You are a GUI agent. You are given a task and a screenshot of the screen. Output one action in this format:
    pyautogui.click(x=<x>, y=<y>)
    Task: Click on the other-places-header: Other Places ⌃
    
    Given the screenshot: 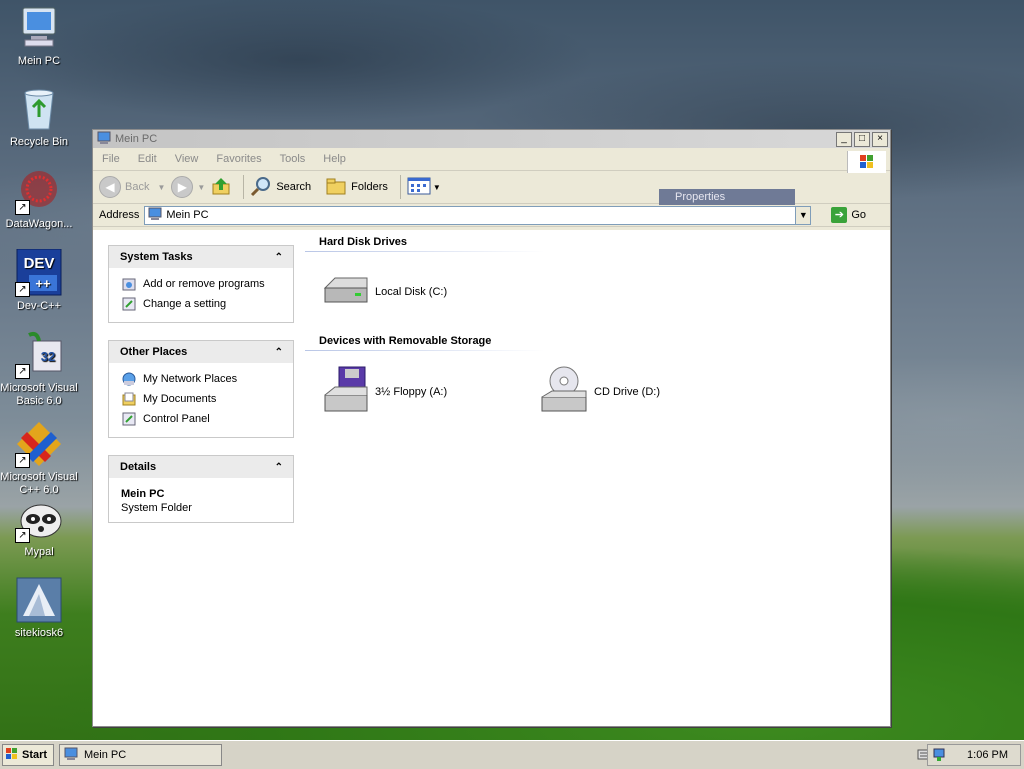 What is the action you would take?
    pyautogui.click(x=201, y=351)
    